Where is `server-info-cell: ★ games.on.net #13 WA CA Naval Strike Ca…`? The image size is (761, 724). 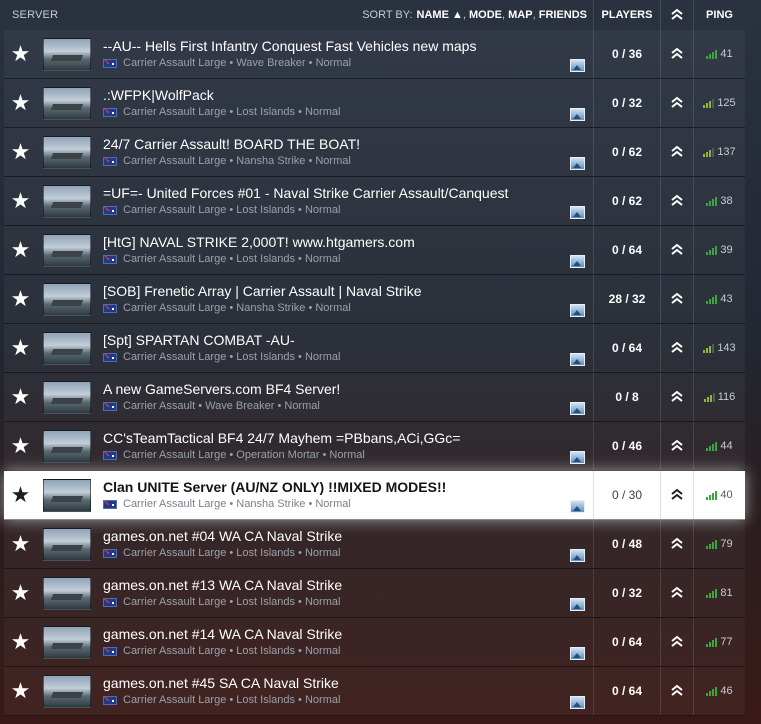 server-info-cell: ★ games.on.net #13 WA CA Naval Strike Ca… is located at coordinates (298, 593).